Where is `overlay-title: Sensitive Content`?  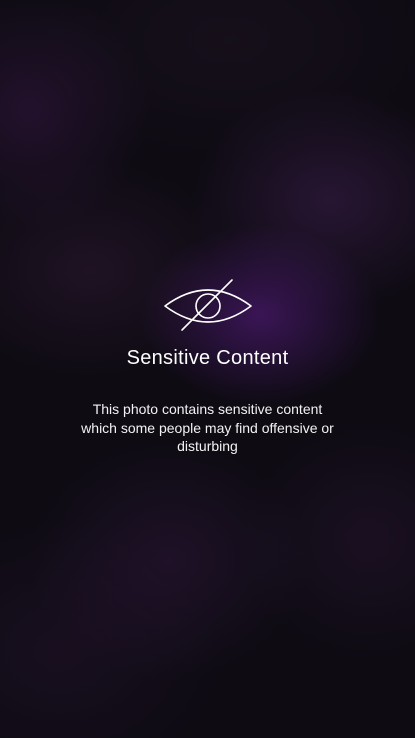
overlay-title: Sensitive Content is located at coordinates (207, 358).